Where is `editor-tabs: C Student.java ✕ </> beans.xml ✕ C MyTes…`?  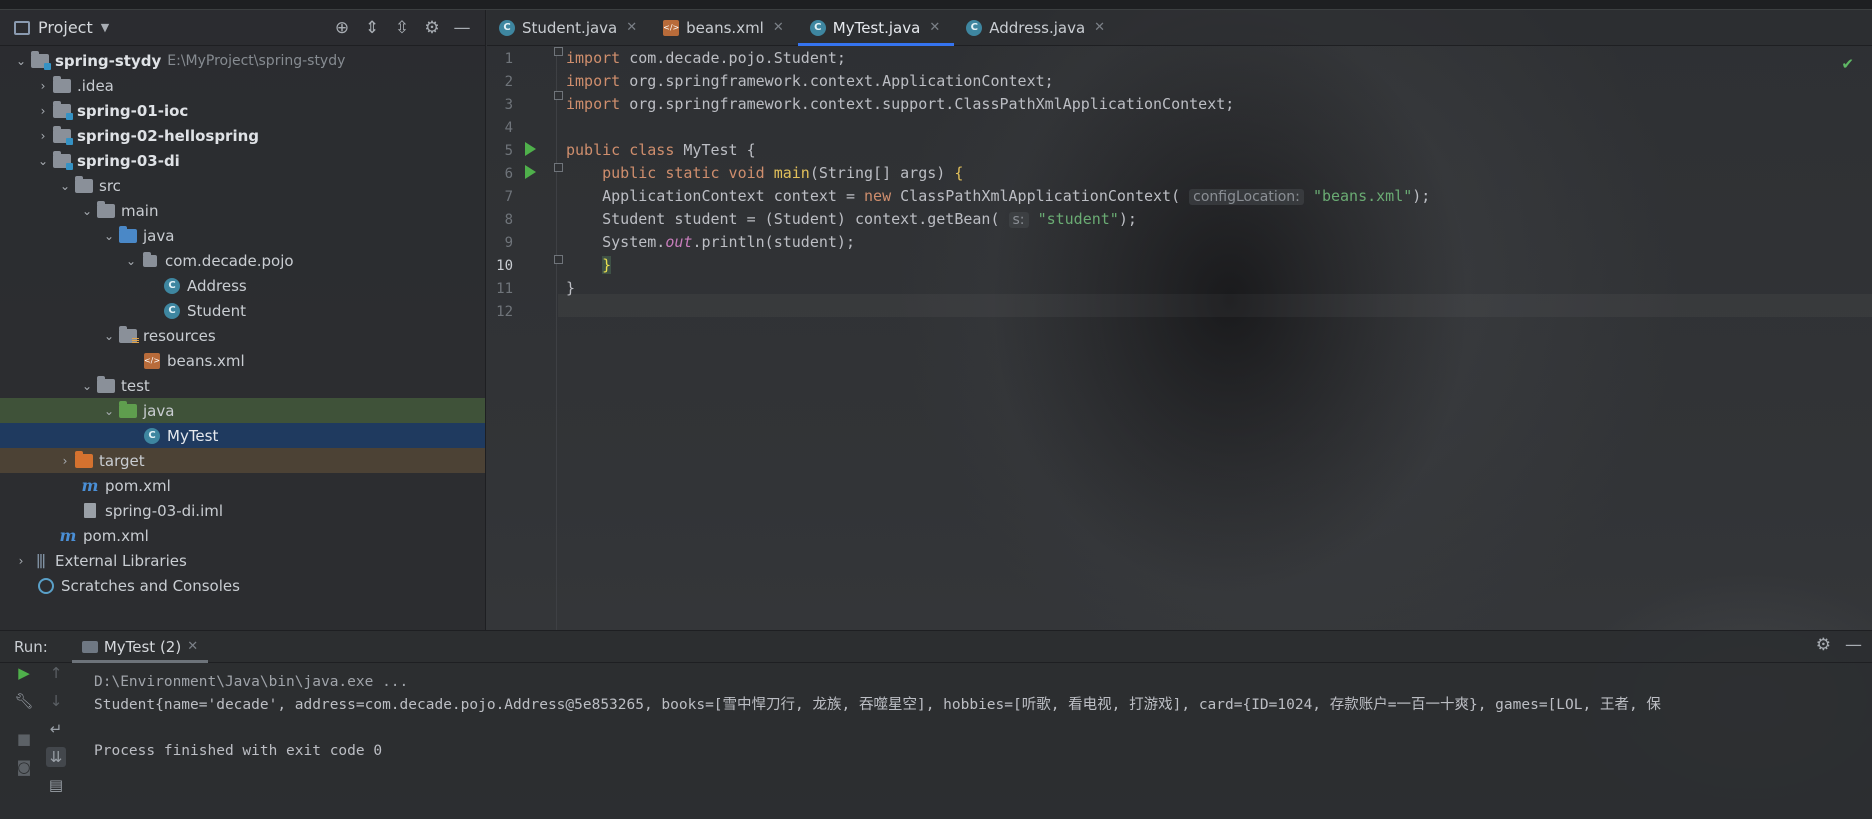
editor-tabs: C Student.java ✕ </> beans.xml ✕ C MyTes… is located at coordinates (1179, 28).